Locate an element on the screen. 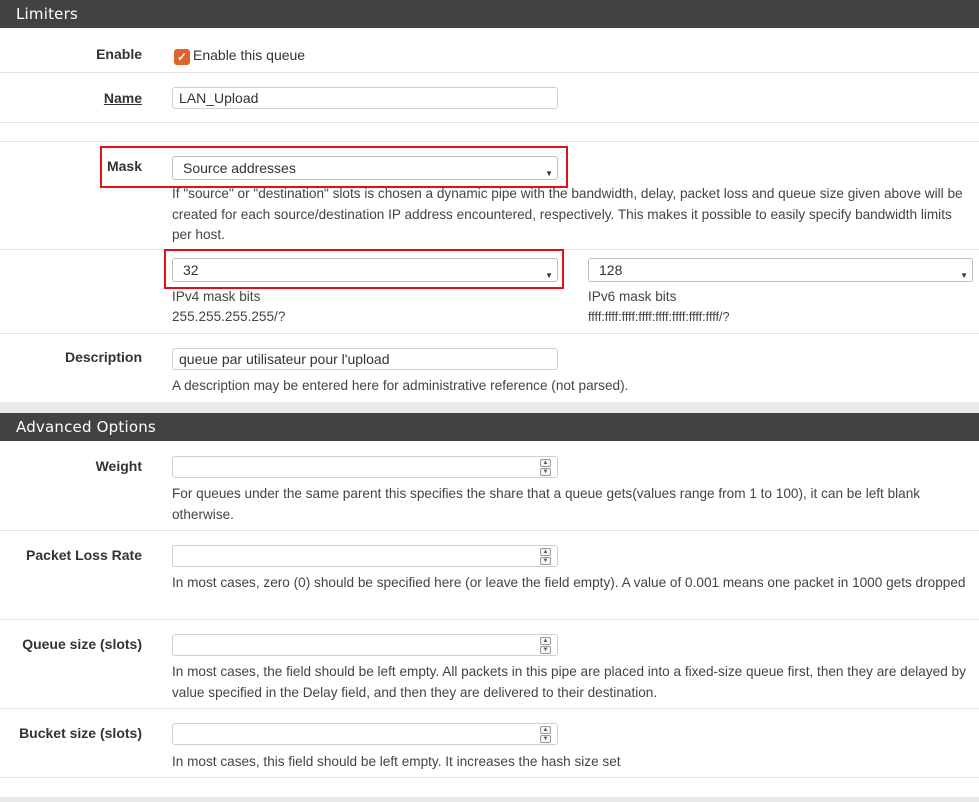  spacer-row is located at coordinates (489, 132).